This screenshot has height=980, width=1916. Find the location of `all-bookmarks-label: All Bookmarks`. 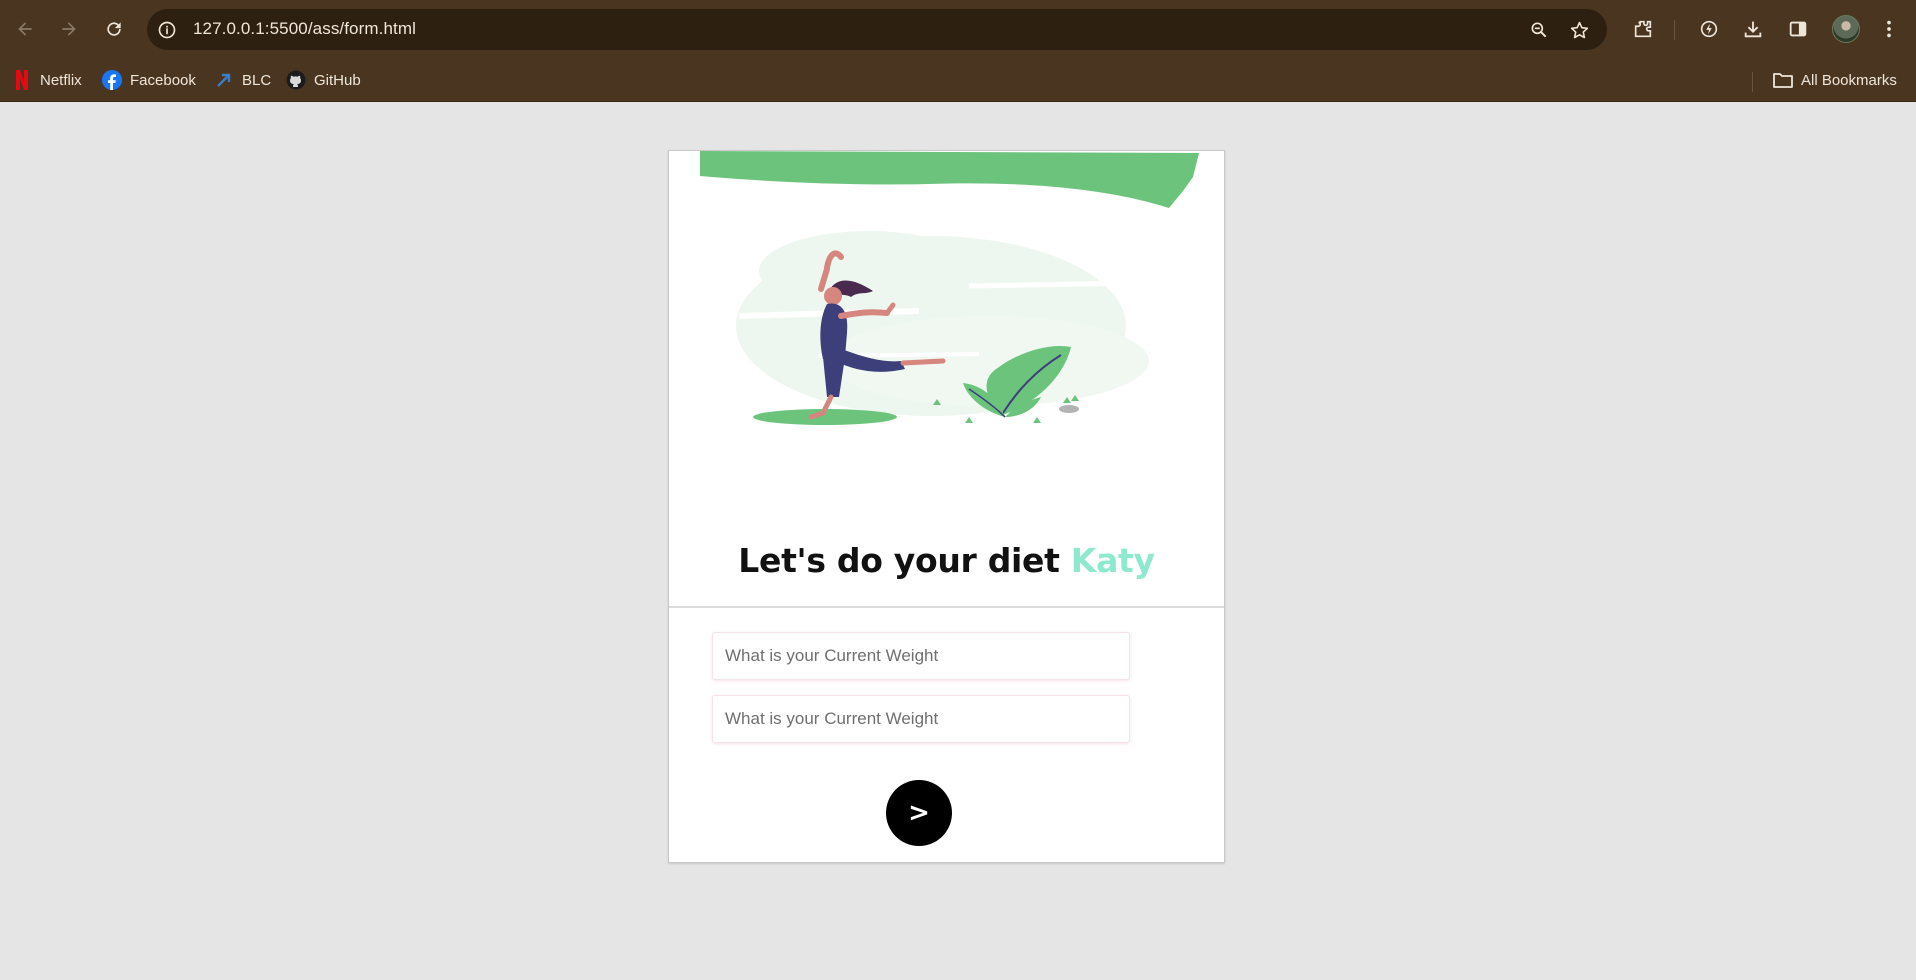

all-bookmarks-label: All Bookmarks is located at coordinates (1849, 80).